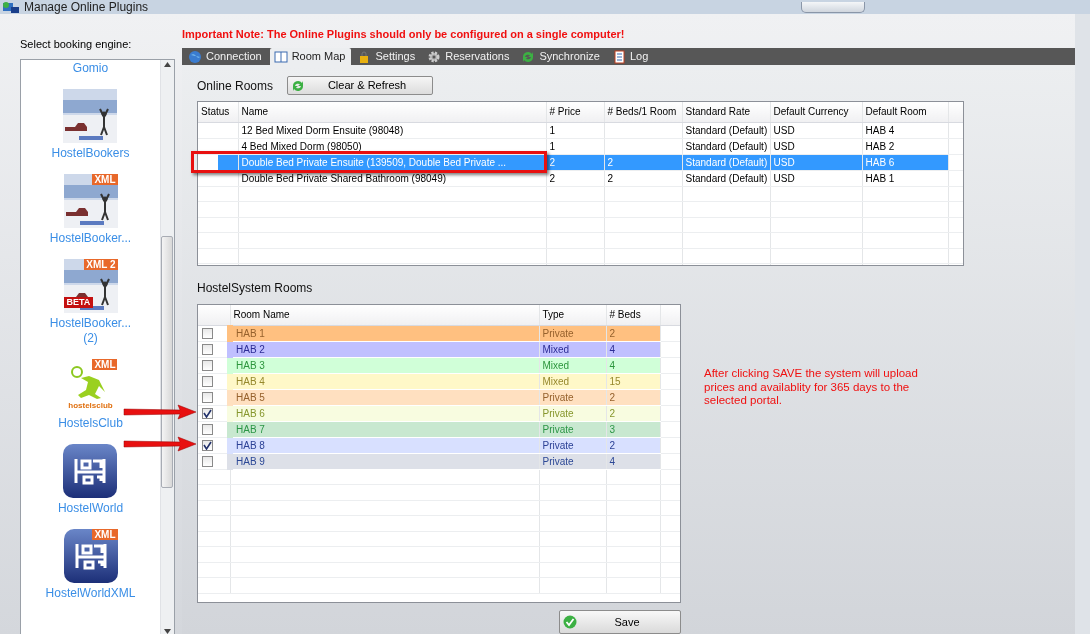 The image size is (1090, 634). Describe the element at coordinates (86, 7) in the screenshot. I see `window-title: Manage Online Plugins` at that location.